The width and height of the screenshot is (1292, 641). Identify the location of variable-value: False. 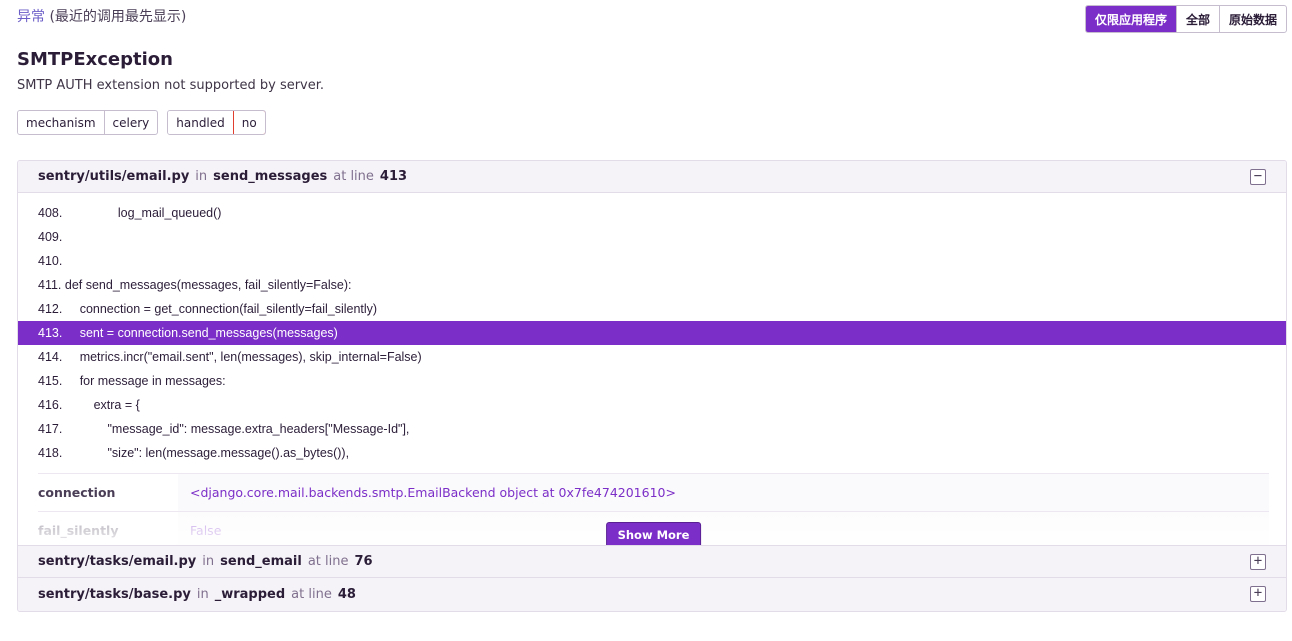
(723, 528).